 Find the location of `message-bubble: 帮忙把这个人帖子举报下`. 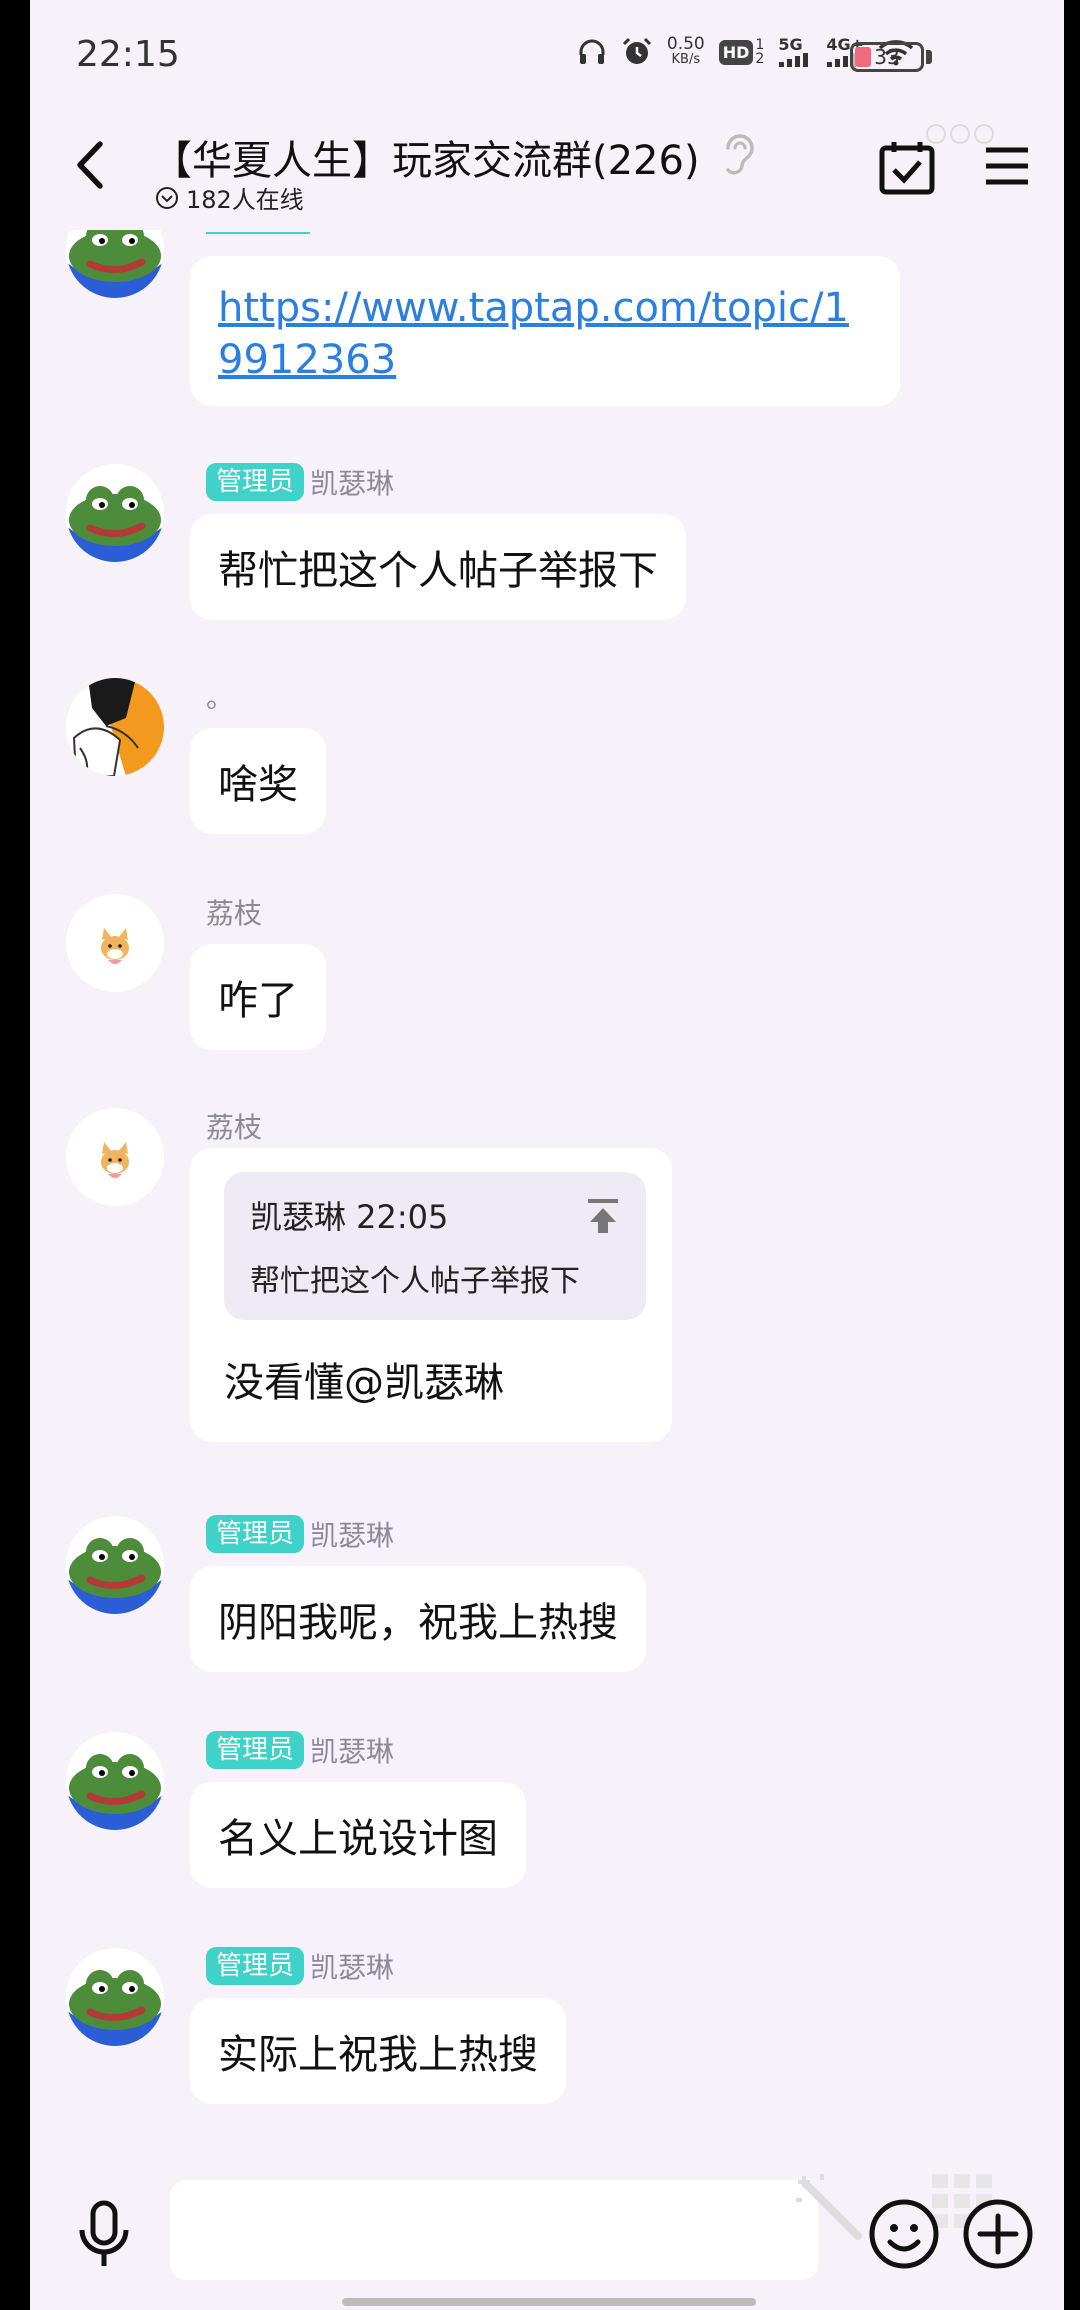

message-bubble: 帮忙把这个人帖子举报下 is located at coordinates (438, 567).